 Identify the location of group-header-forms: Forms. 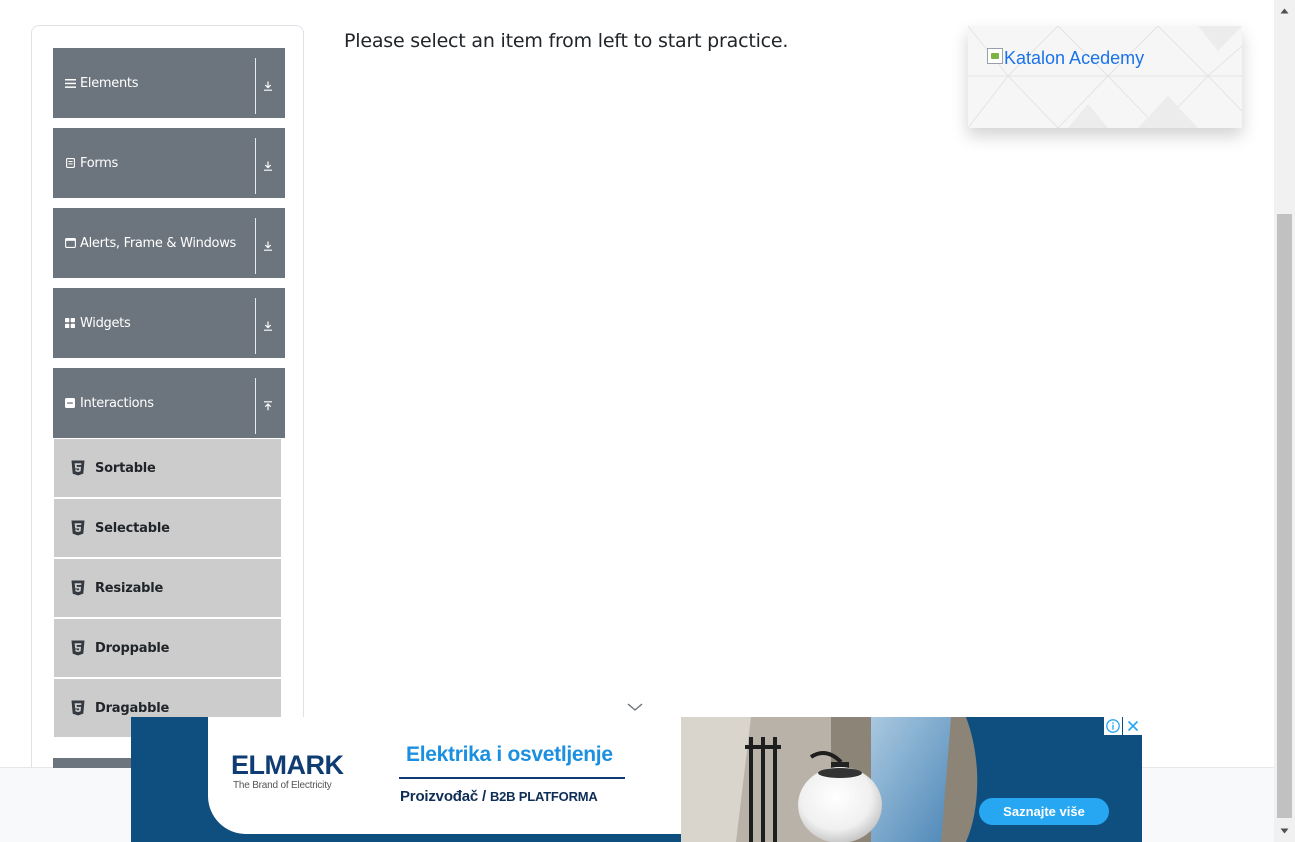
(169, 163).